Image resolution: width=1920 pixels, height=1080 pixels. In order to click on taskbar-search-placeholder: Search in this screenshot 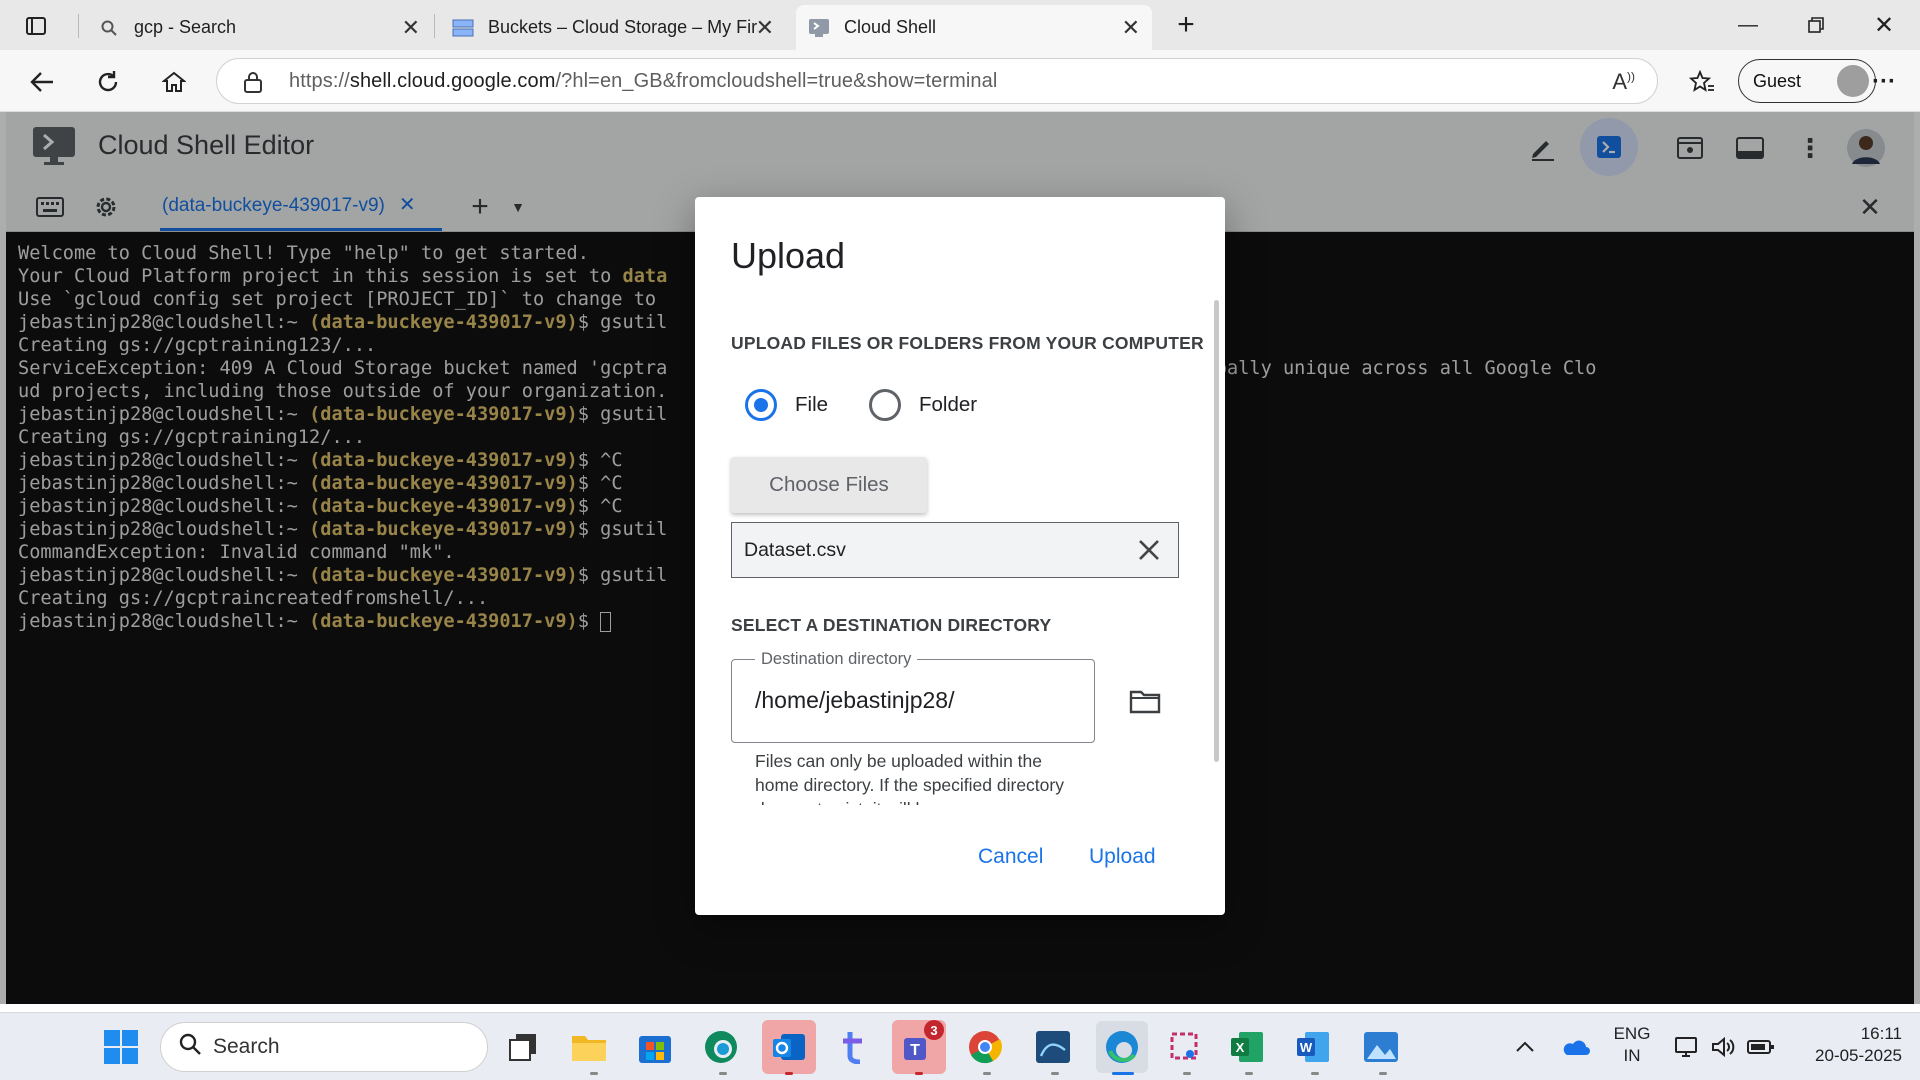, I will do `click(246, 1046)`.